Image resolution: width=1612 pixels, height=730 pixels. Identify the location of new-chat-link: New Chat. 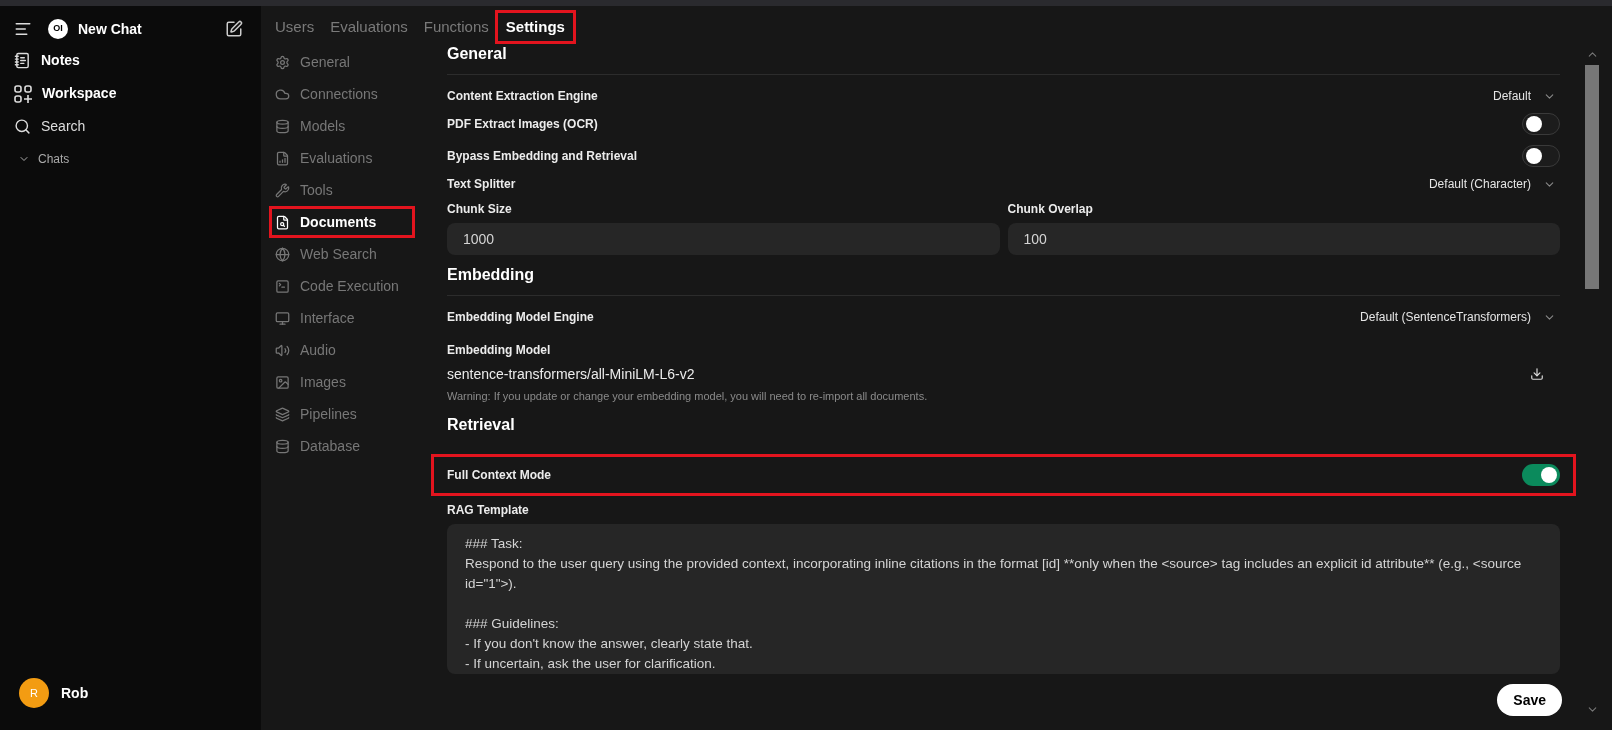
(110, 29).